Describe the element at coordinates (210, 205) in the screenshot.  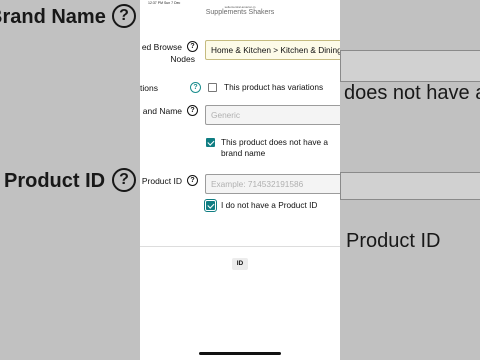
I see `no-product-id-checkbox` at that location.